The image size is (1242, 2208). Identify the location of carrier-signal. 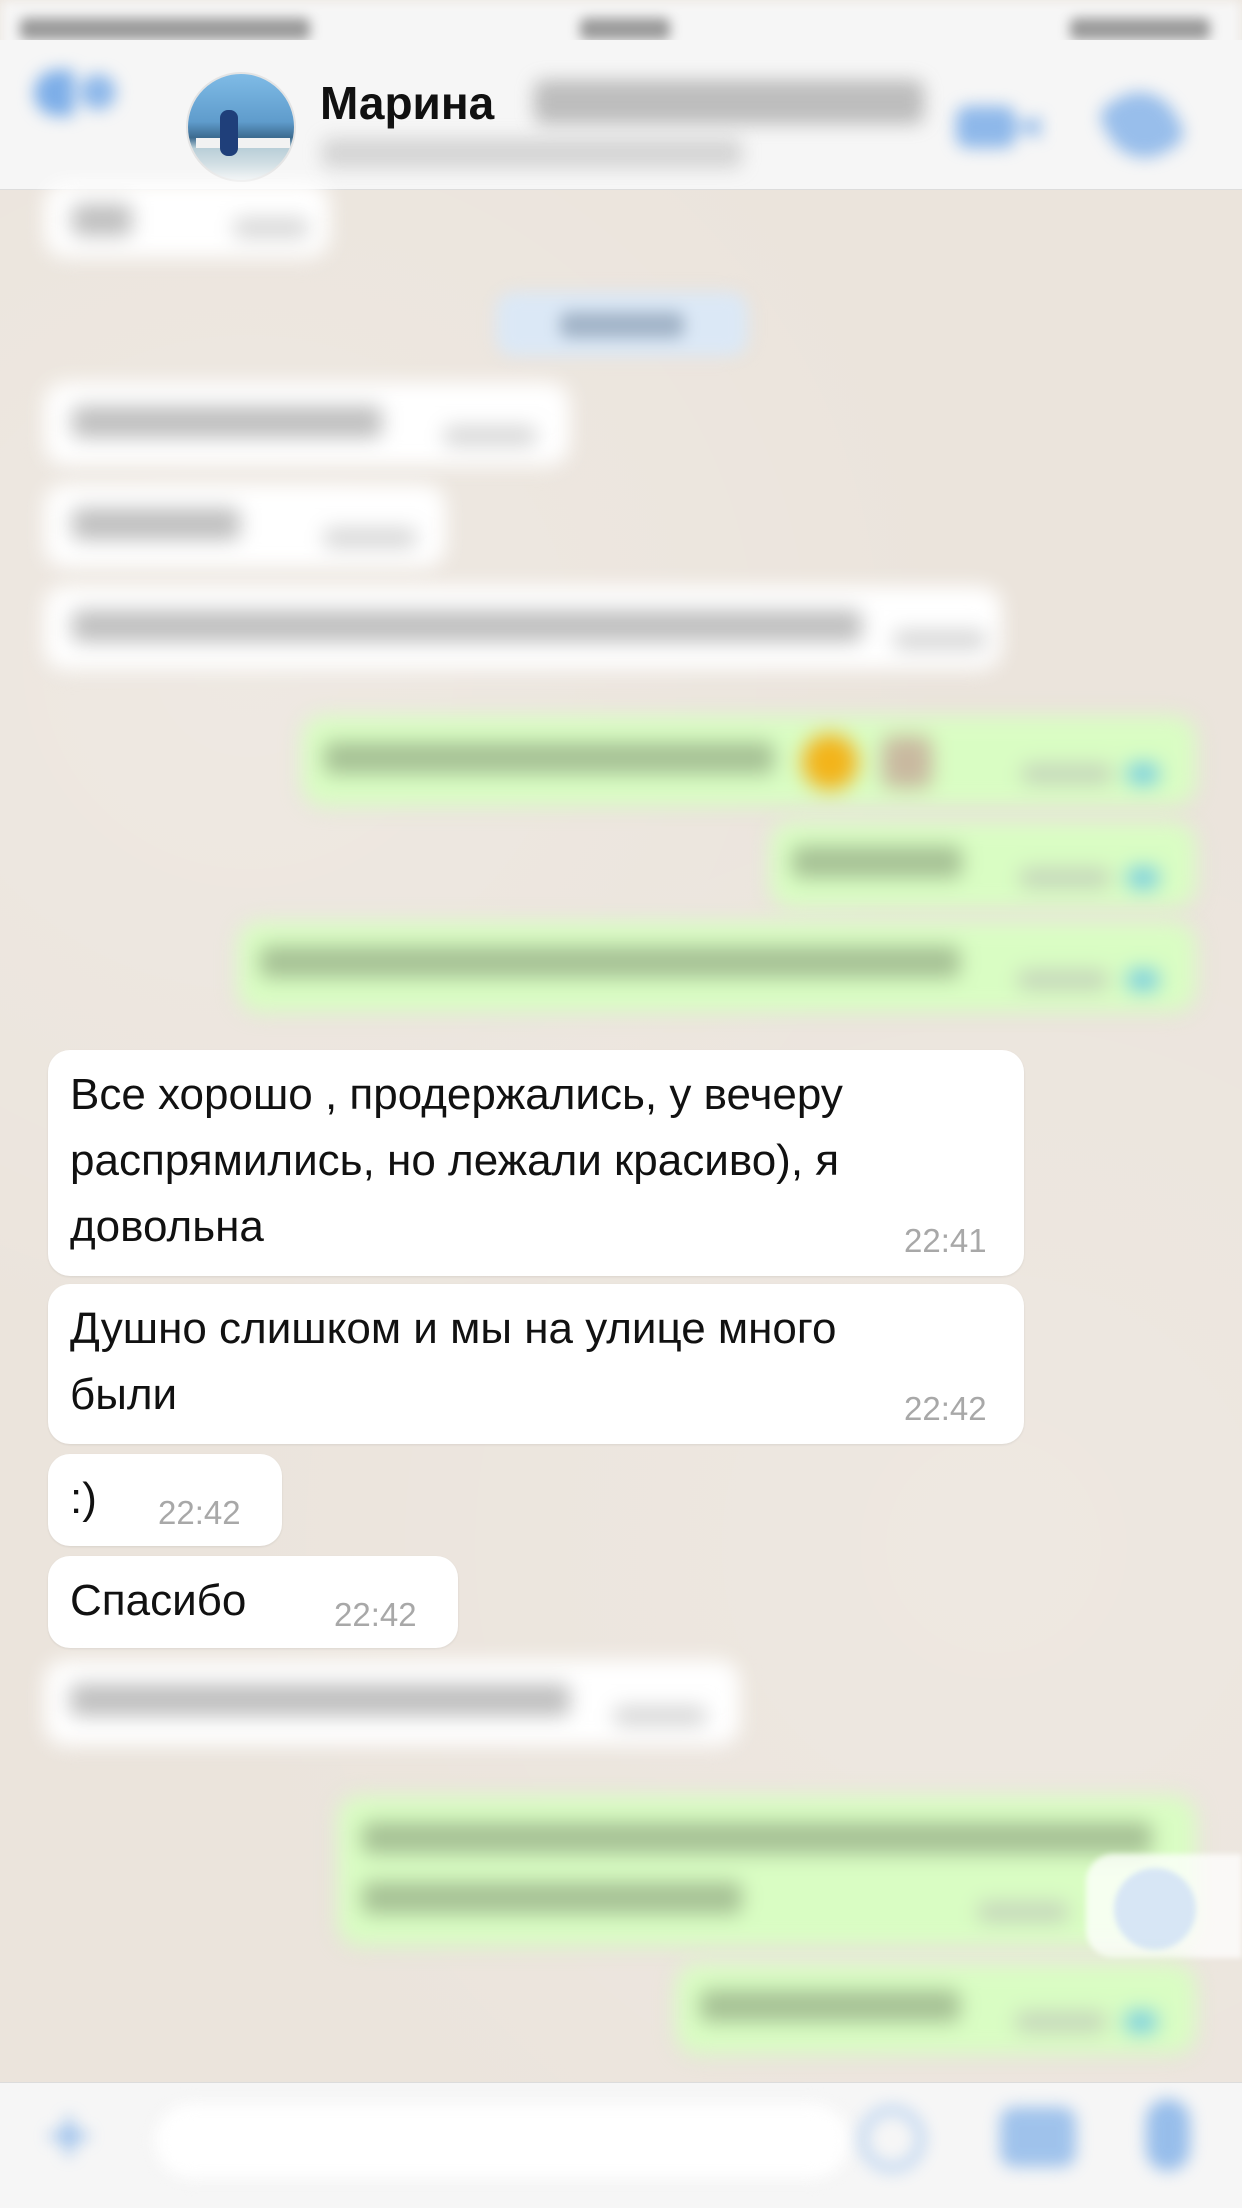
(165, 29).